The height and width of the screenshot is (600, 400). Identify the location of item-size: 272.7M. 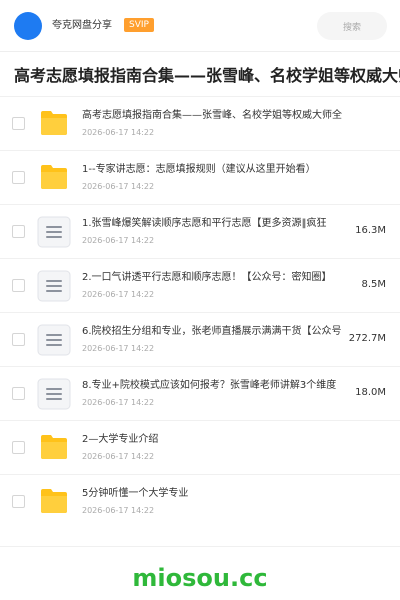
(367, 338).